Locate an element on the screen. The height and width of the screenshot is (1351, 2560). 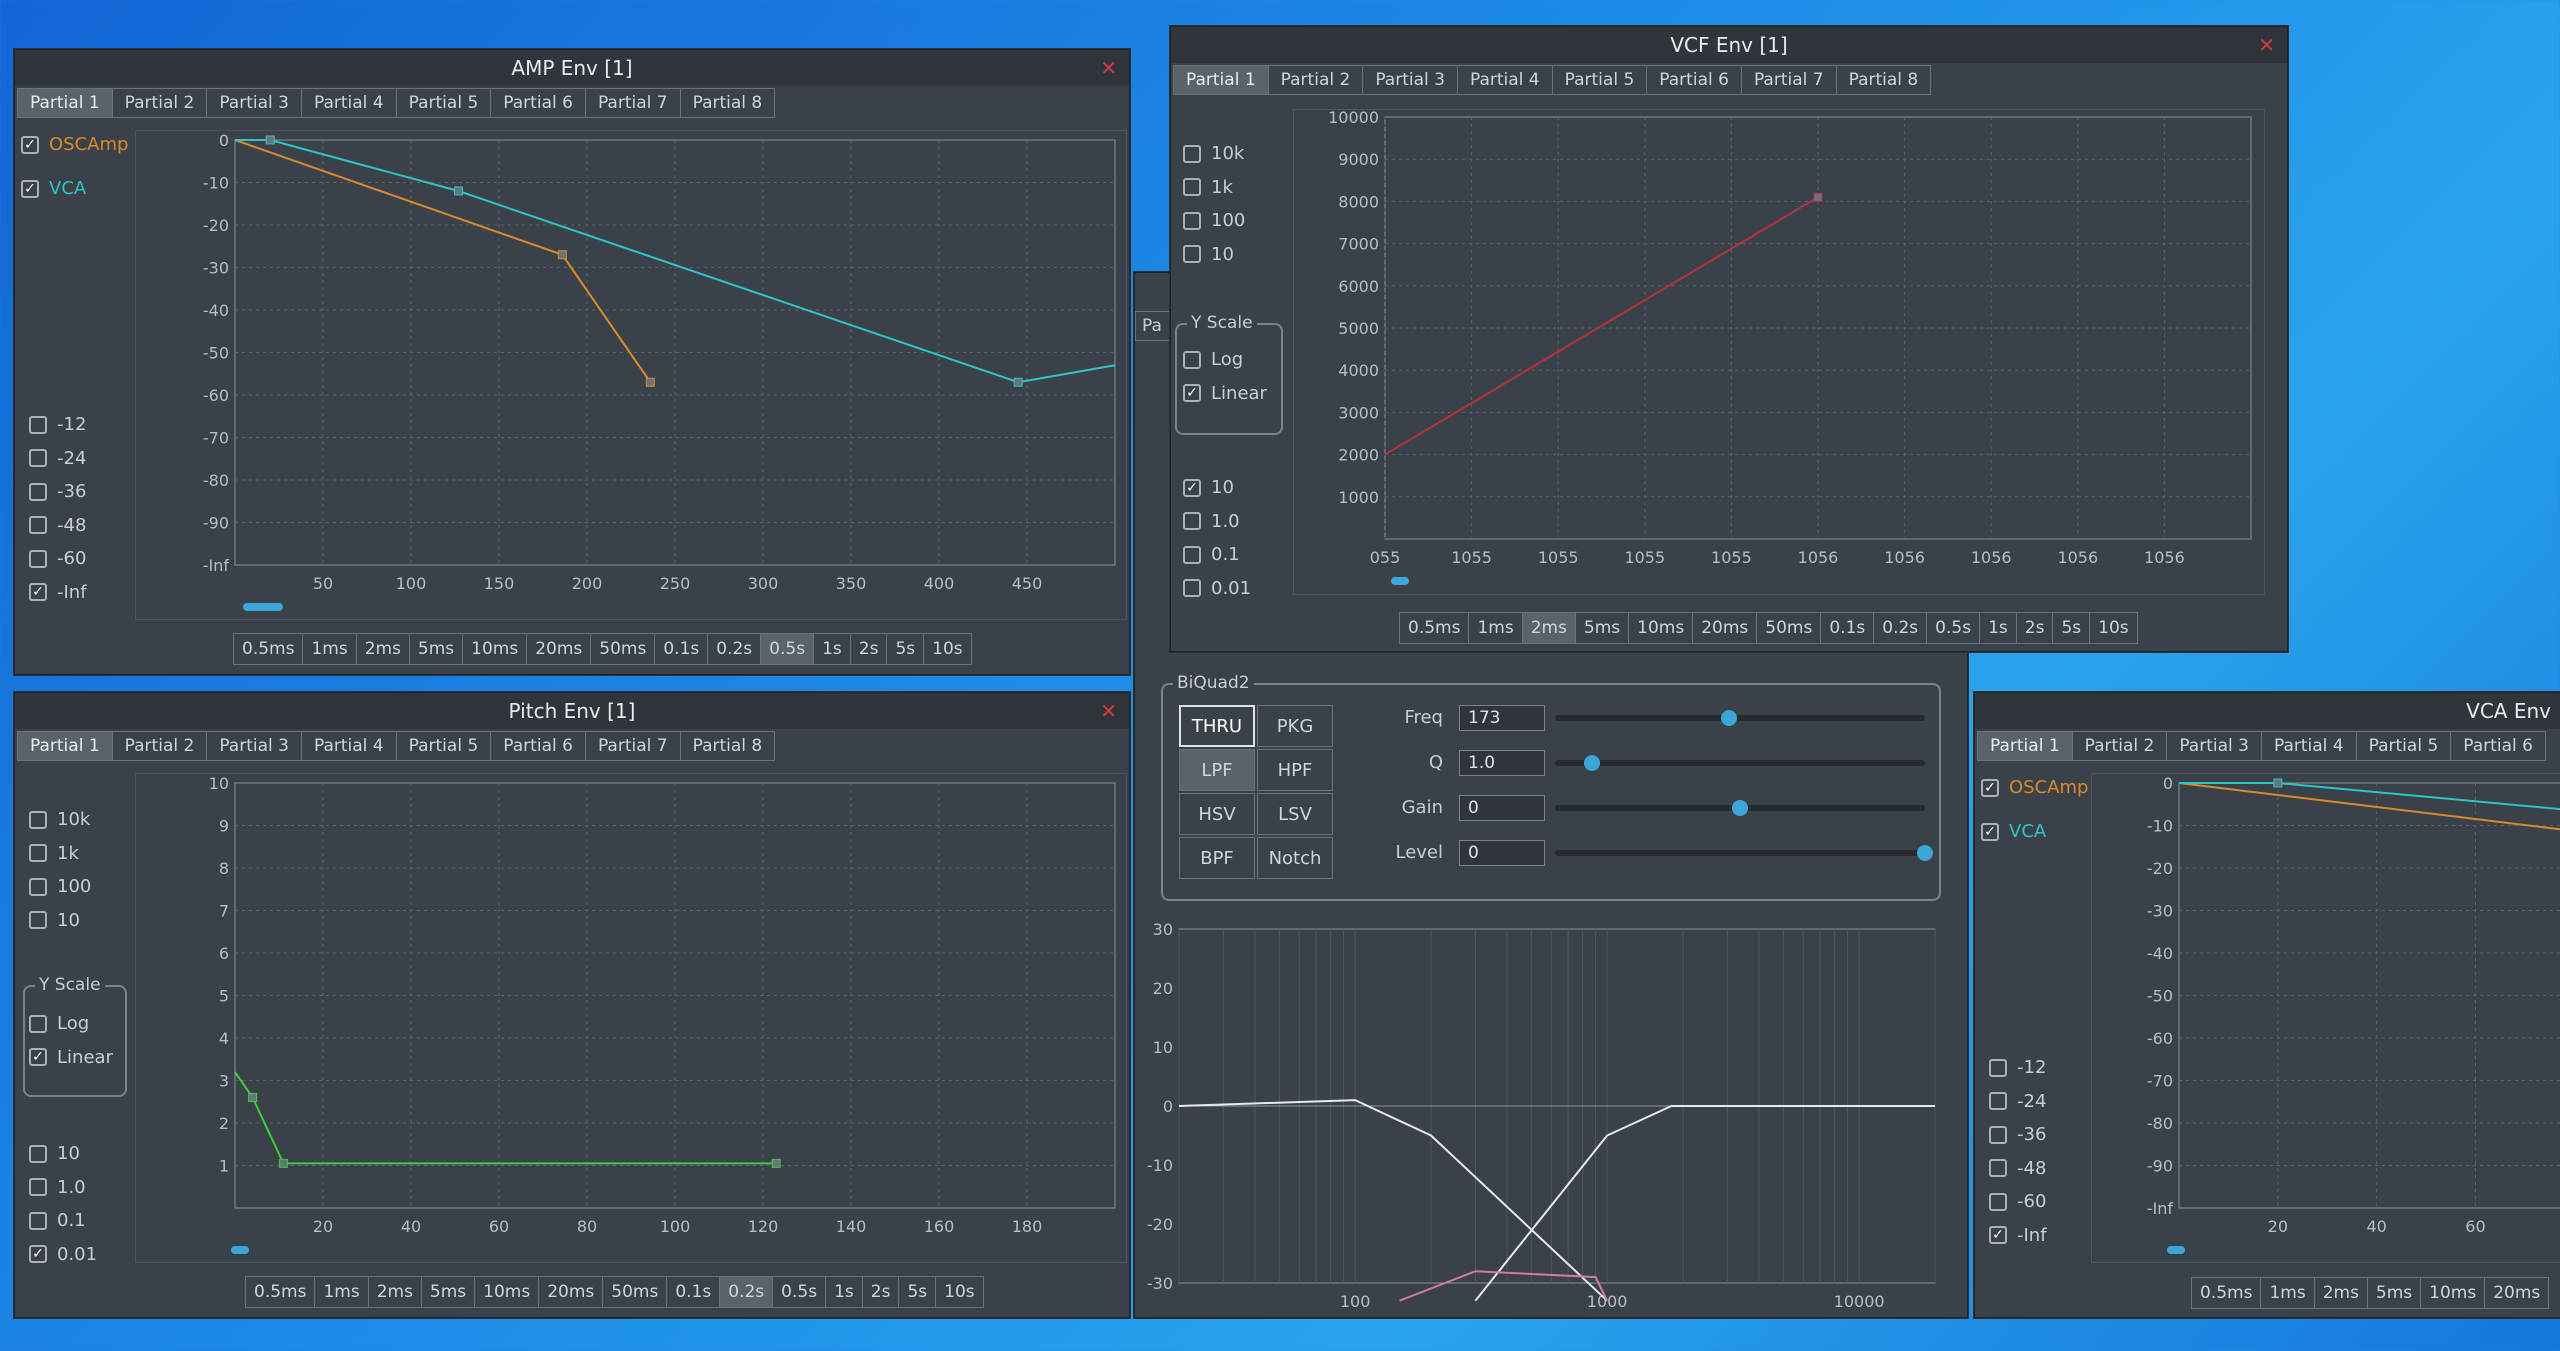
amp-legend-checkbox-0: ✓ OSCAmp is located at coordinates (74, 144).